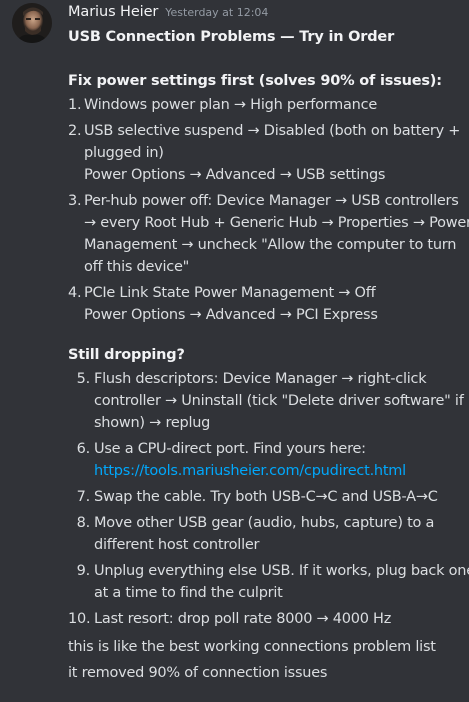  What do you see at coordinates (75, 201) in the screenshot?
I see `list-item-number: 3.` at bounding box center [75, 201].